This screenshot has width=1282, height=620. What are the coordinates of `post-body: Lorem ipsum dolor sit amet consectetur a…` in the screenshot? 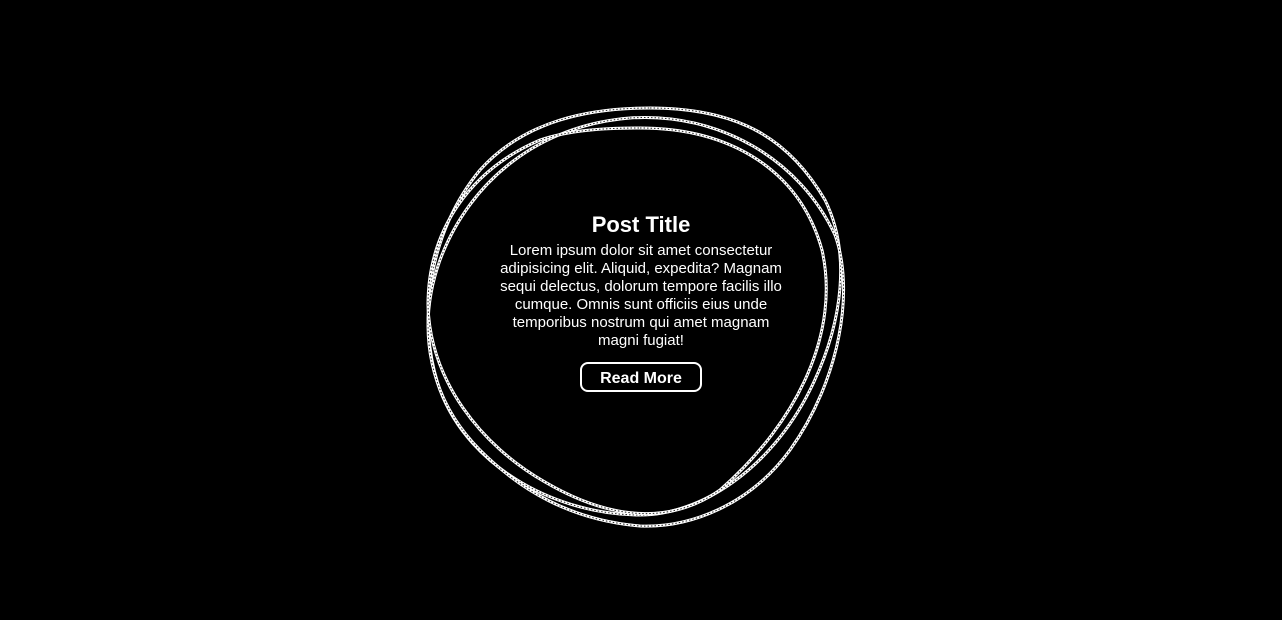 It's located at (641, 295).